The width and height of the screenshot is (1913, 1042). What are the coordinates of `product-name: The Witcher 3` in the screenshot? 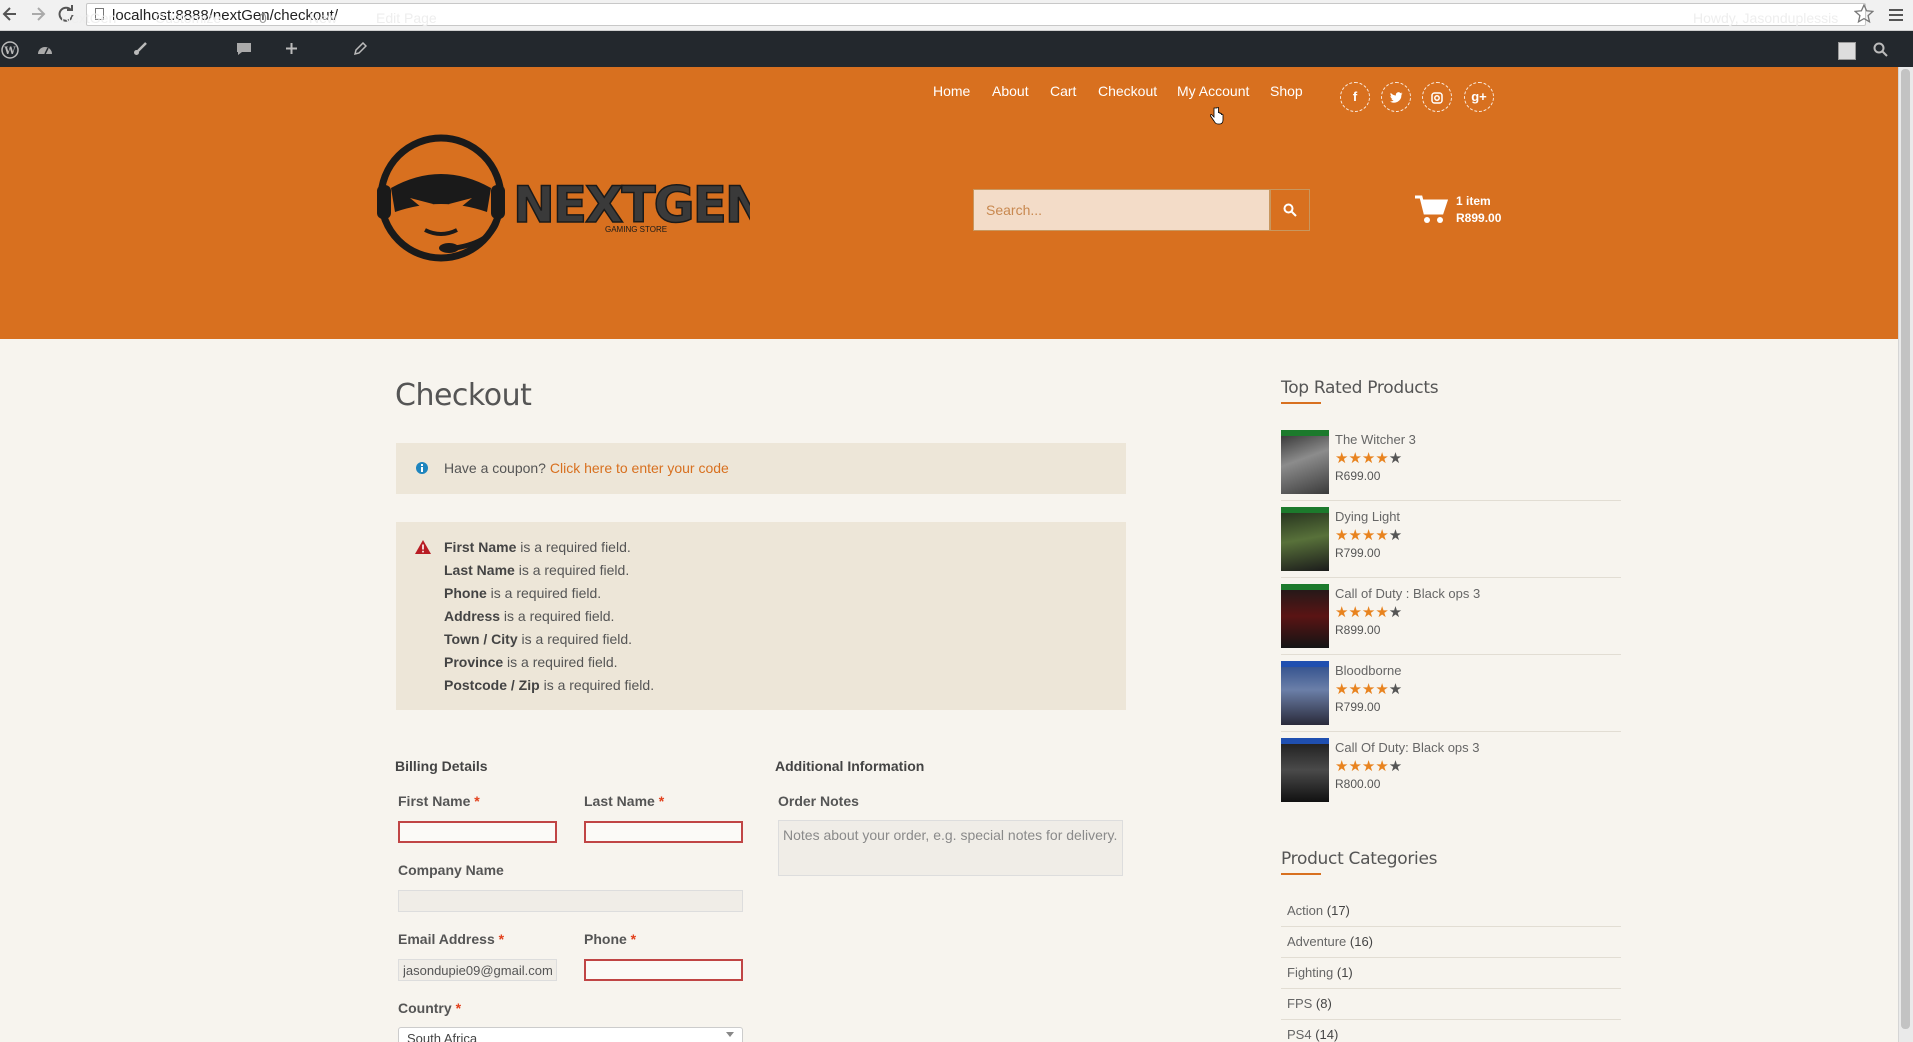 It's located at (1375, 439).